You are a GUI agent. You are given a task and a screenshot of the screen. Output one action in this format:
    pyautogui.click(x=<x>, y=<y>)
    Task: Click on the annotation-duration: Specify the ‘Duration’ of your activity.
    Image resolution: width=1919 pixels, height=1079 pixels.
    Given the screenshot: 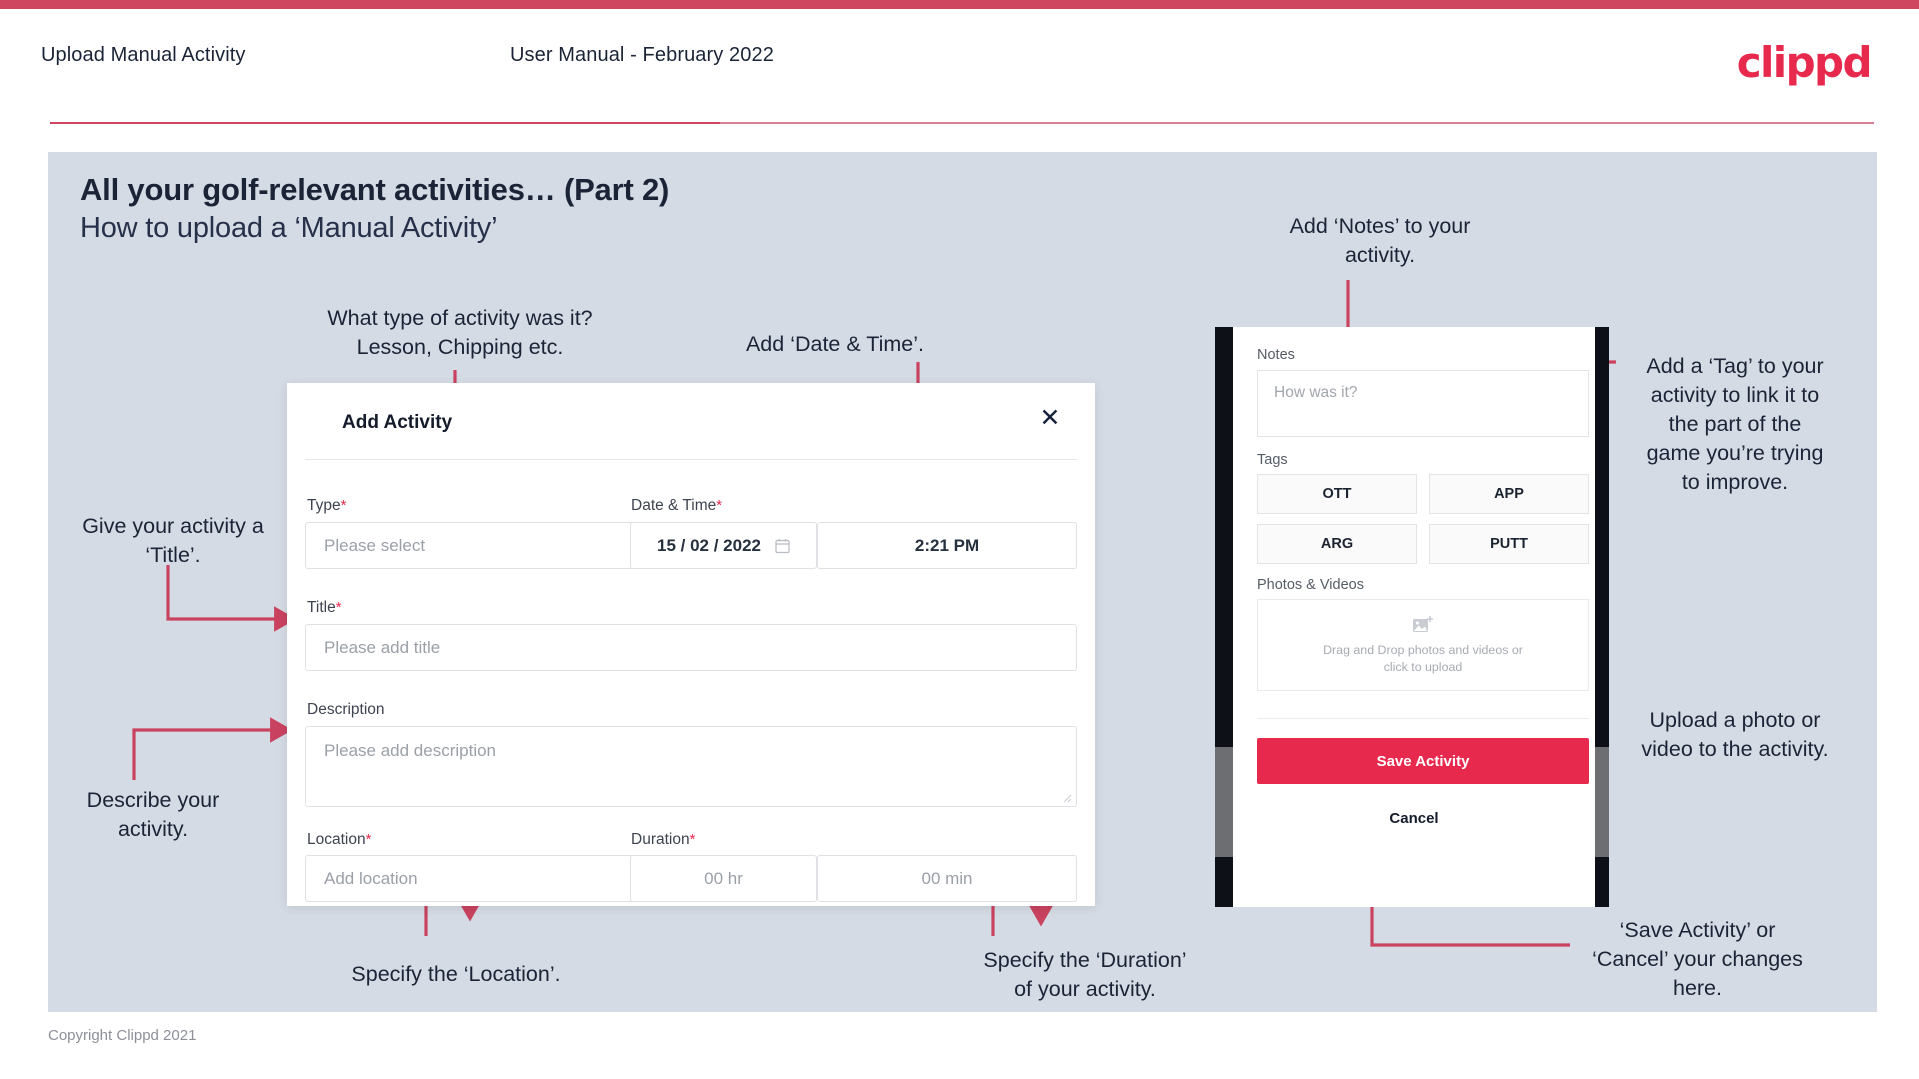 What is the action you would take?
    pyautogui.click(x=1085, y=974)
    